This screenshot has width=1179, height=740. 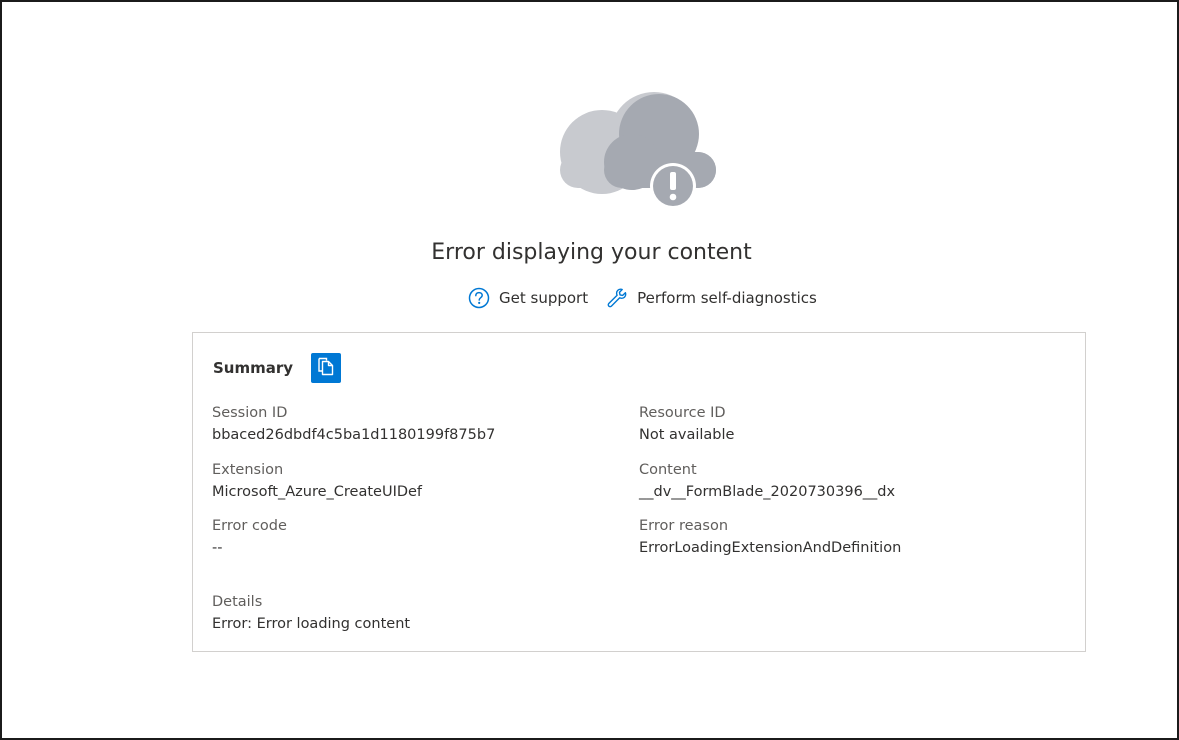 What do you see at coordinates (479, 298) in the screenshot?
I see `question-circle-icon` at bounding box center [479, 298].